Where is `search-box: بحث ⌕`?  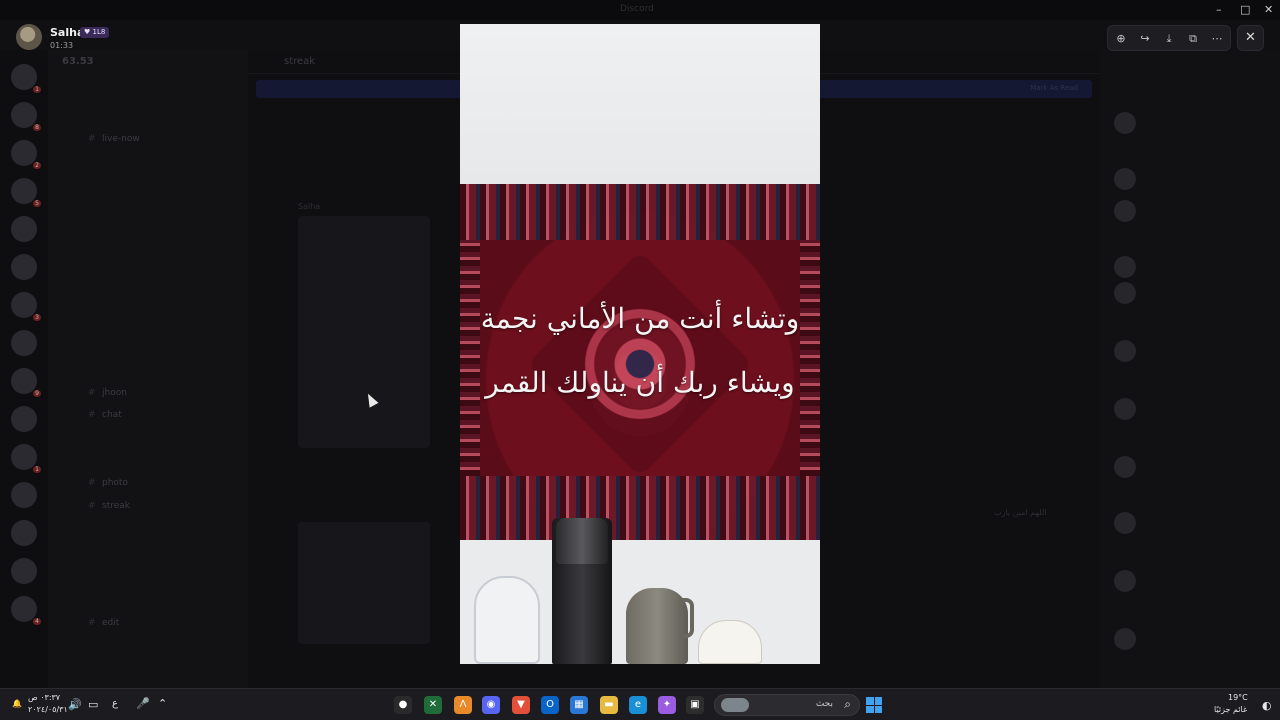
search-box: بحث ⌕ is located at coordinates (787, 705).